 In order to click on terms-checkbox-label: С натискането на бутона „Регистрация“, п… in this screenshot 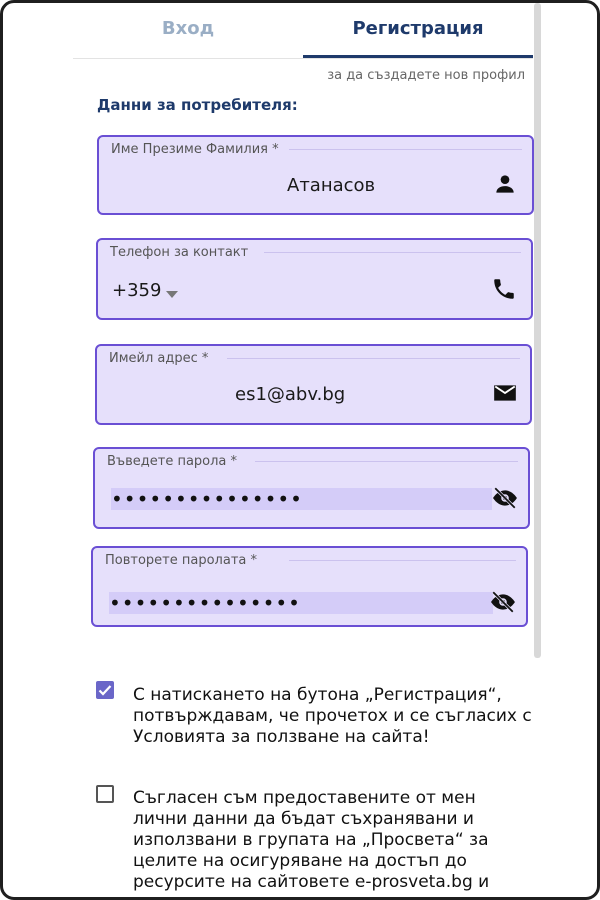, I will do `click(332, 716)`.